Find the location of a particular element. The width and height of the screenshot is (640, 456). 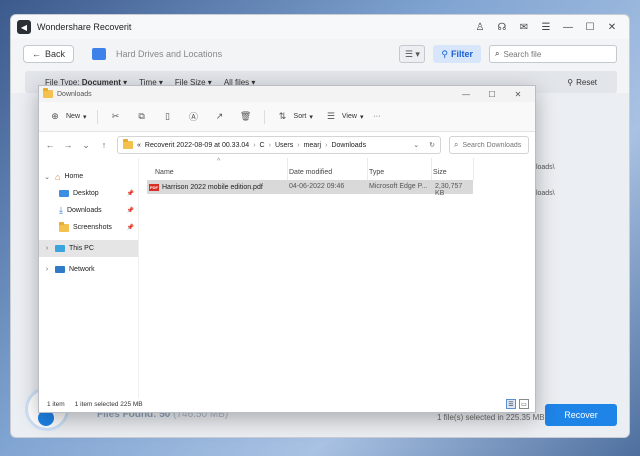

address-overflow: « is located at coordinates (139, 145).